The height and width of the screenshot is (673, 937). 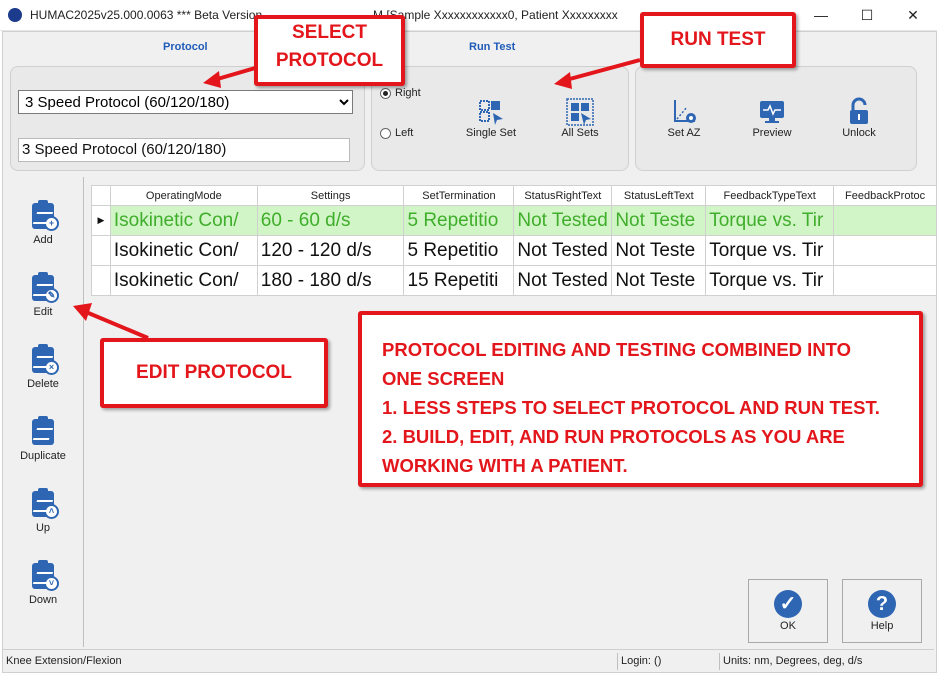 What do you see at coordinates (819, 661) in the screenshot?
I see `status-units: Units: nm, Degrees, deg, d/s` at bounding box center [819, 661].